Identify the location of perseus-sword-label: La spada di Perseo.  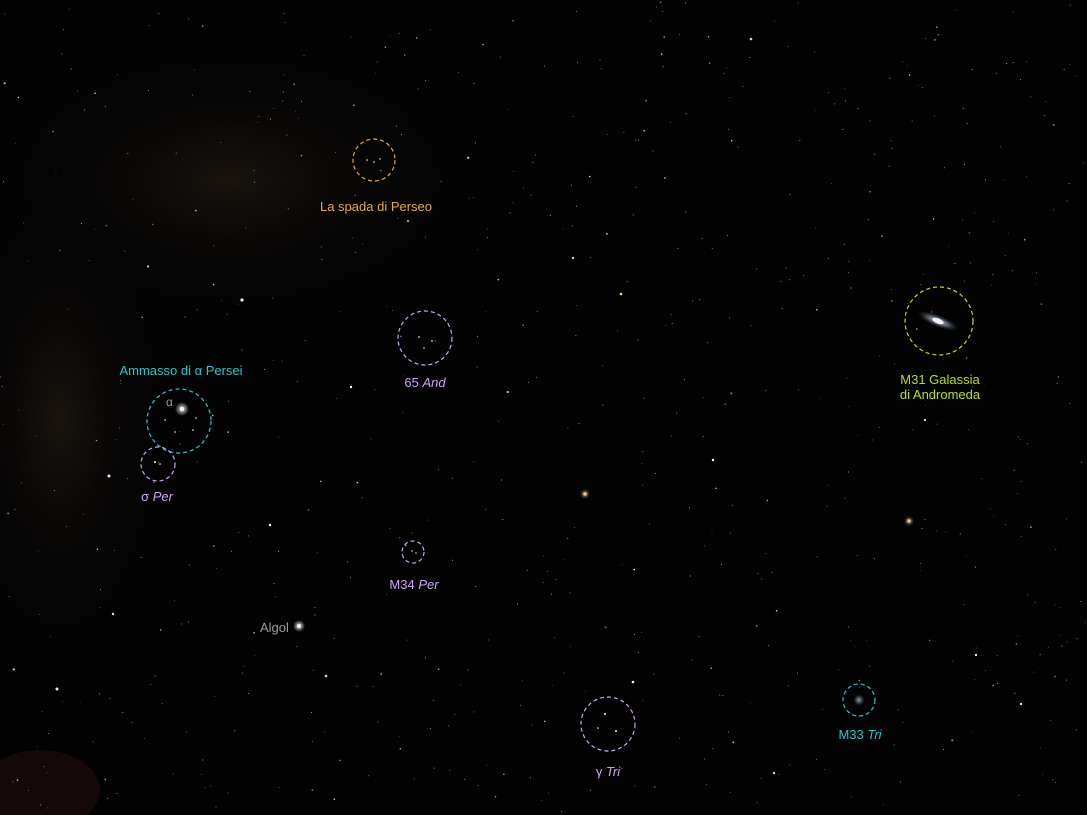
(376, 206).